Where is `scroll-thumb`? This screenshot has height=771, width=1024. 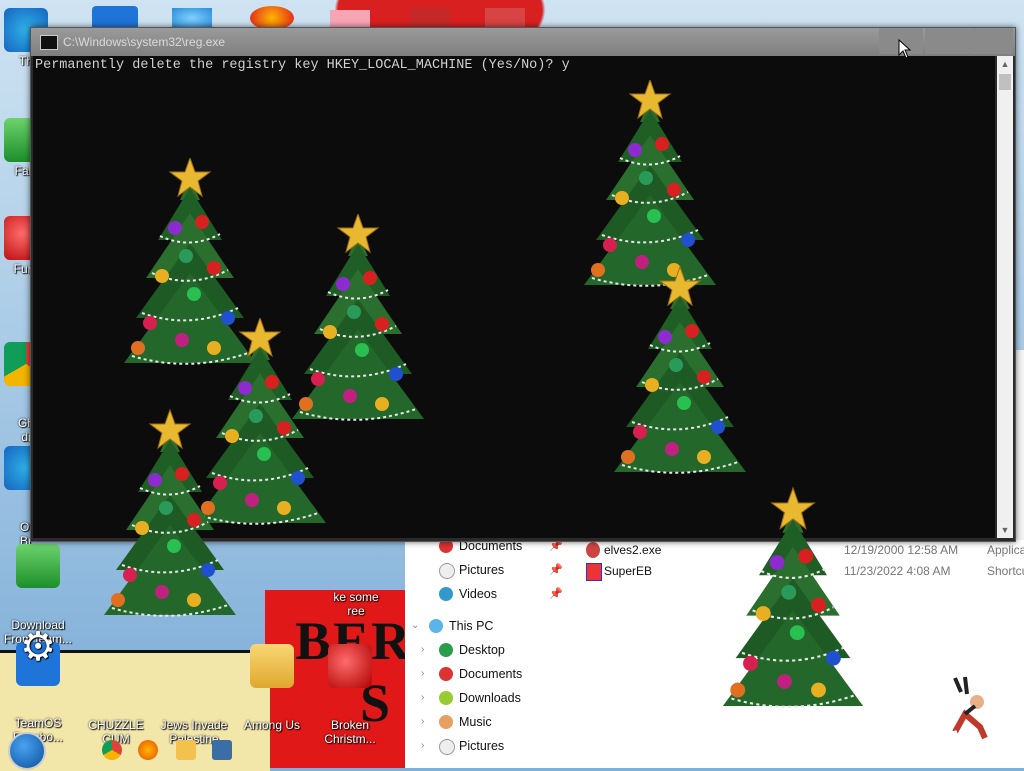
scroll-thumb is located at coordinates (1005, 82).